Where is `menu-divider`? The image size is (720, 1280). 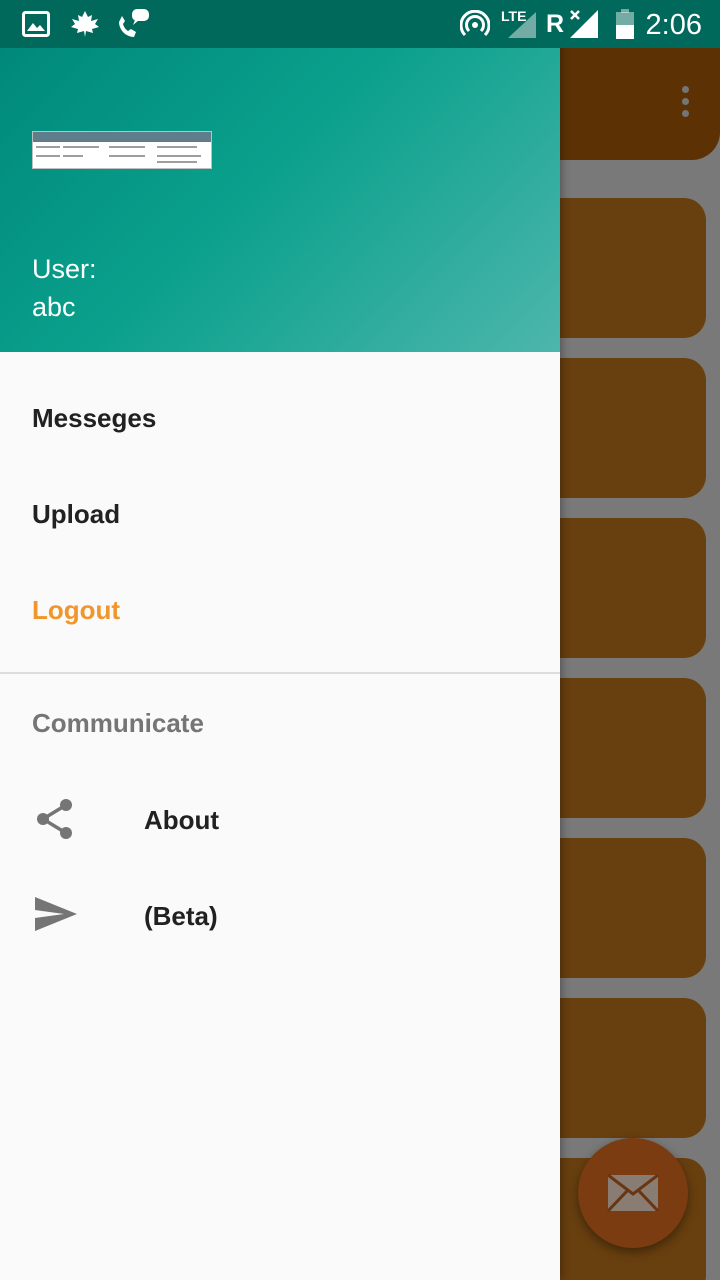
menu-divider is located at coordinates (280, 673).